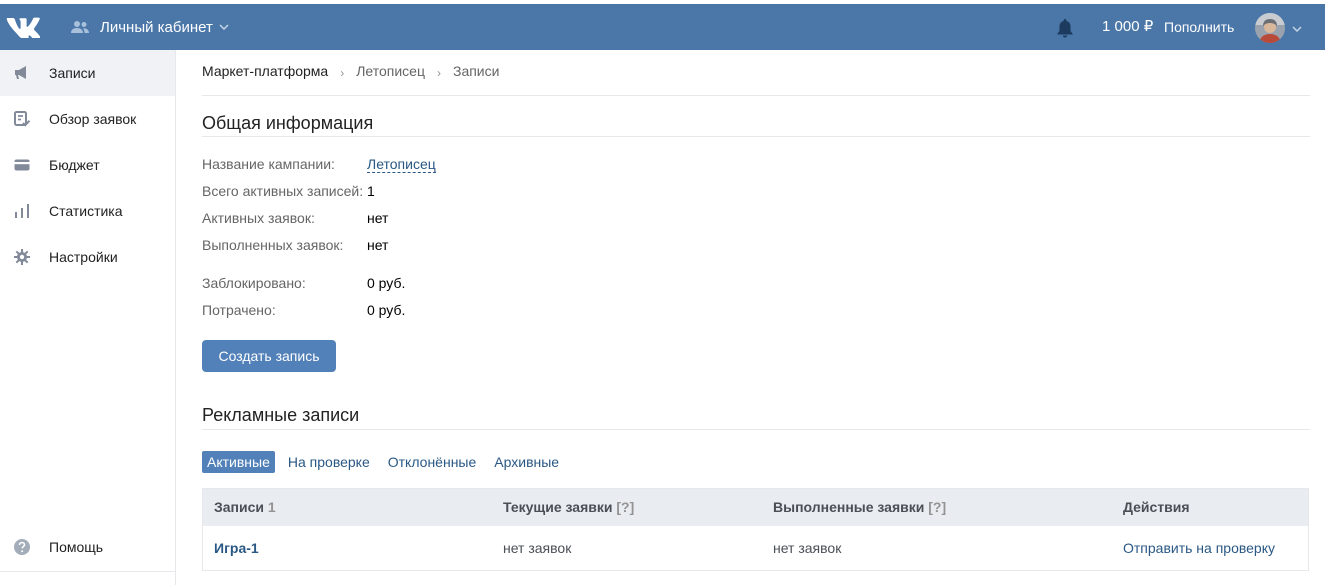 This screenshot has width=1325, height=585. What do you see at coordinates (476, 71) in the screenshot?
I see `breadcrumb-item: Записи` at bounding box center [476, 71].